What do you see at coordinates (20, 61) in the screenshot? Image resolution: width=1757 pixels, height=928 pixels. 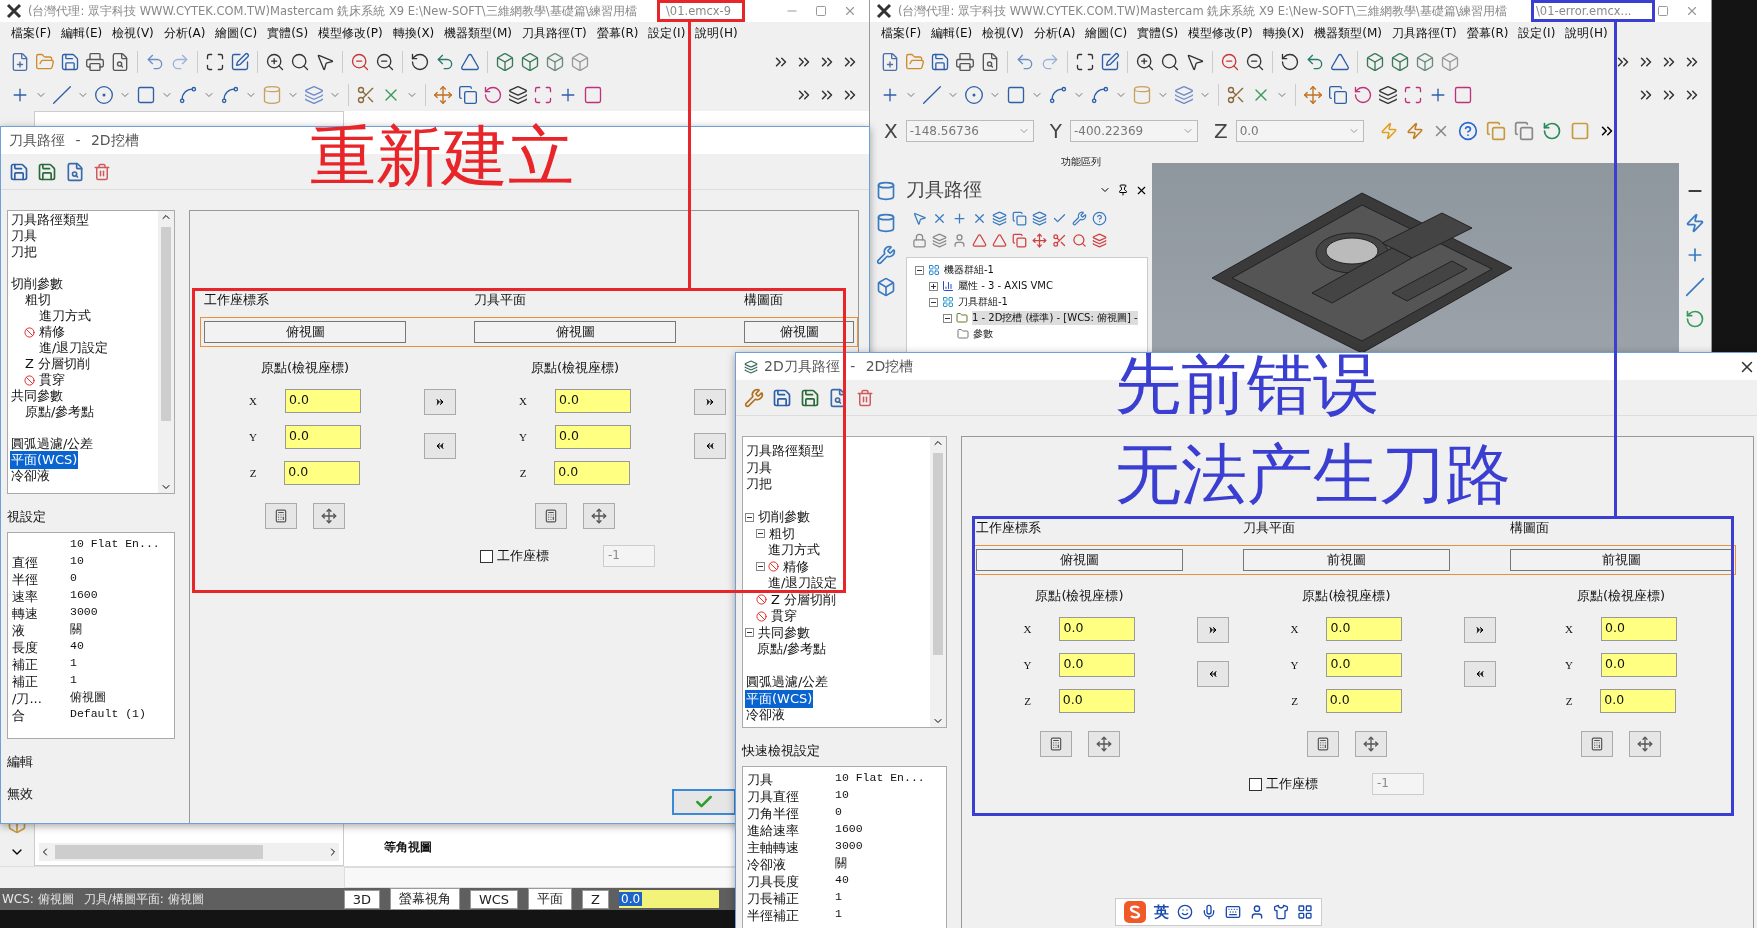 I see `new-file-icon` at bounding box center [20, 61].